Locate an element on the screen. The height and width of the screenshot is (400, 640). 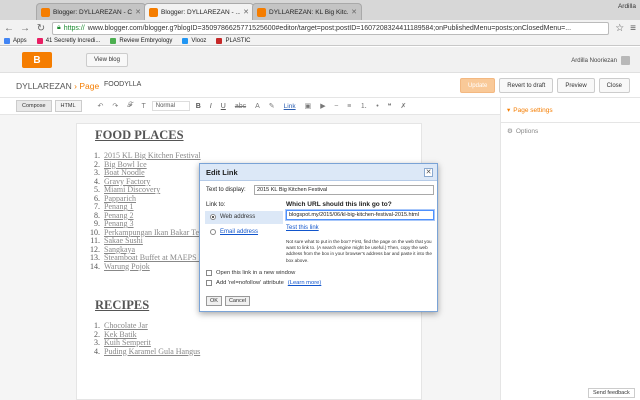
video-icon: ▶ is located at coordinates (322, 106).